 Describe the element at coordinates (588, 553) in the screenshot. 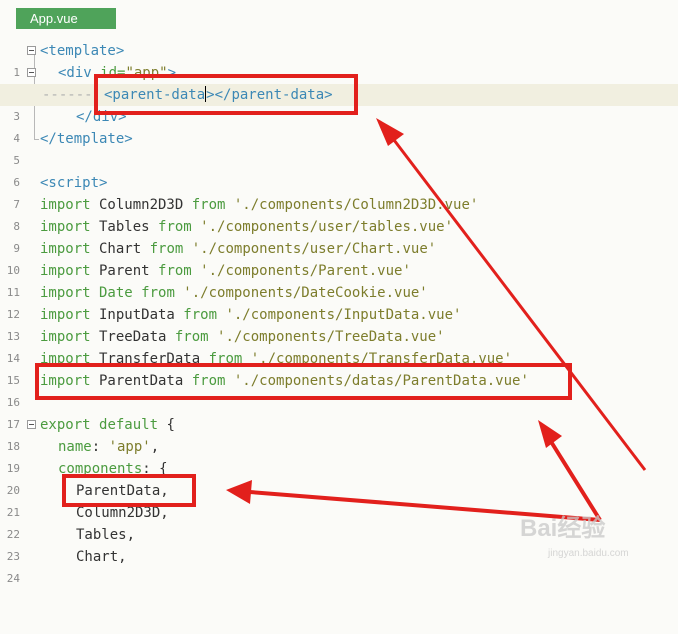

I see `watermark-url: jingyan.baidu.com` at that location.